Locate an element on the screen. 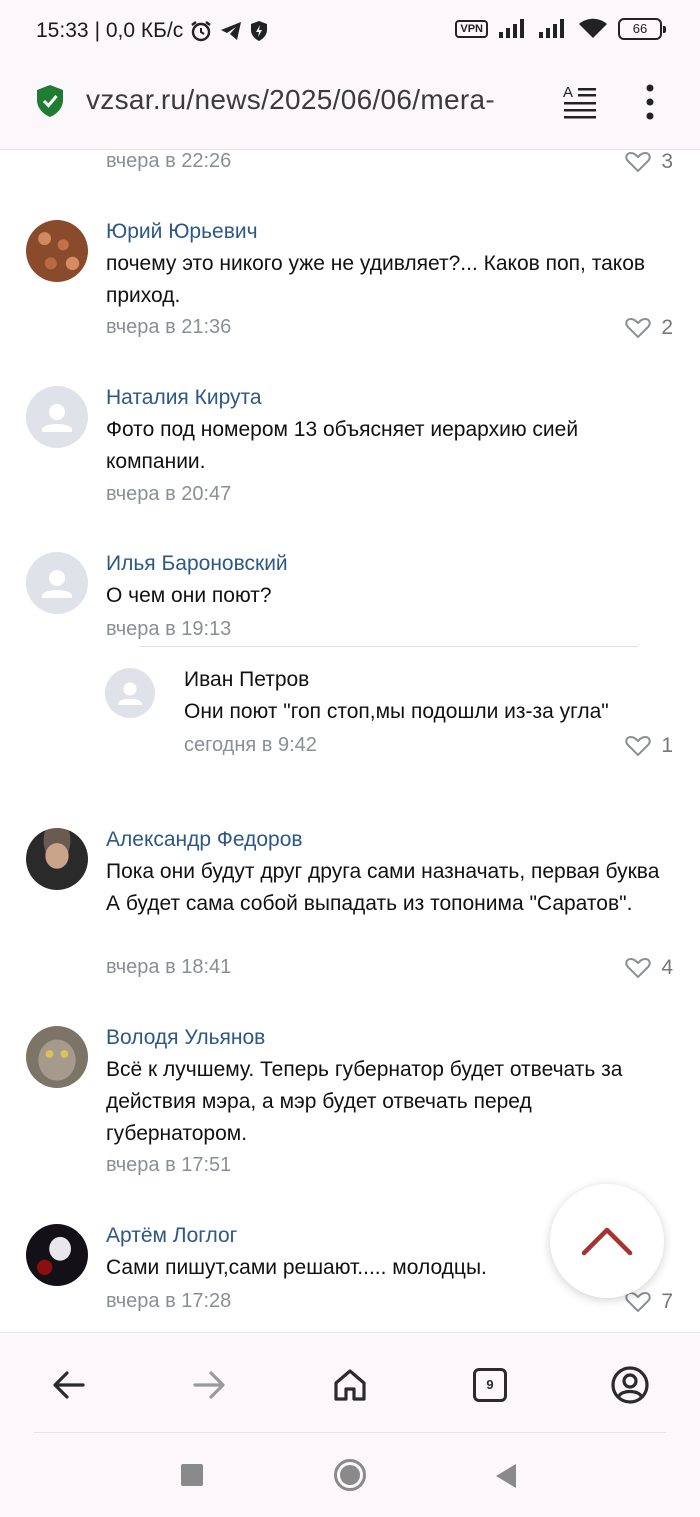 The height and width of the screenshot is (1517, 700). like-count: 1 is located at coordinates (667, 745).